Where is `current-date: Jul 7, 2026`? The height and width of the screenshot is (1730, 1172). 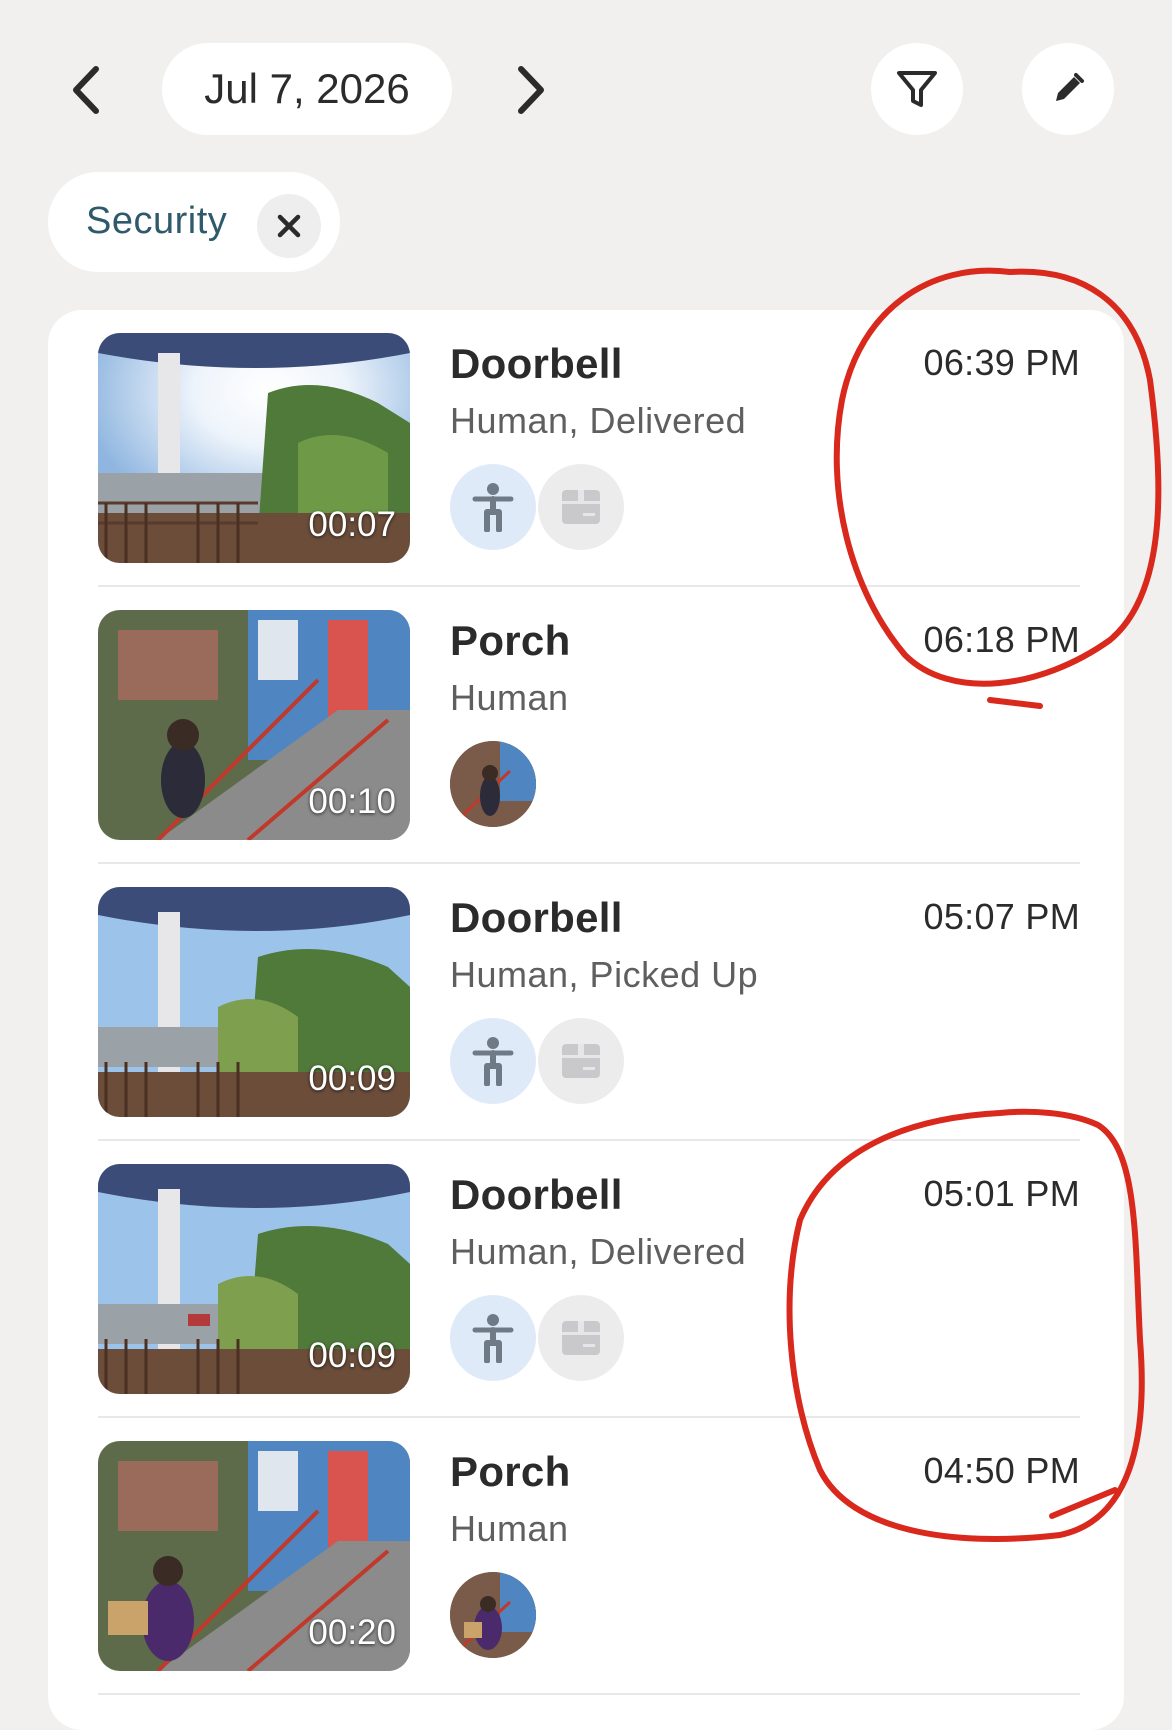 current-date: Jul 7, 2026 is located at coordinates (307, 88).